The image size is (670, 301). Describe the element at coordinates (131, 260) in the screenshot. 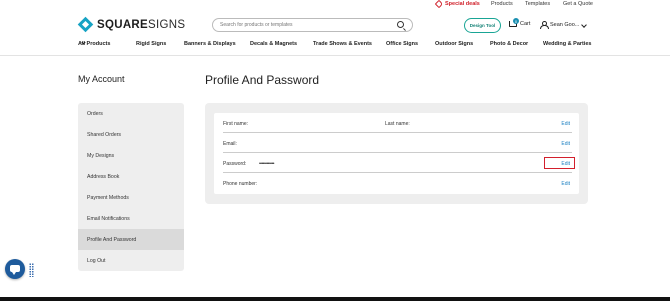

I see `sidebar-item-log-out: Log Out` at that location.